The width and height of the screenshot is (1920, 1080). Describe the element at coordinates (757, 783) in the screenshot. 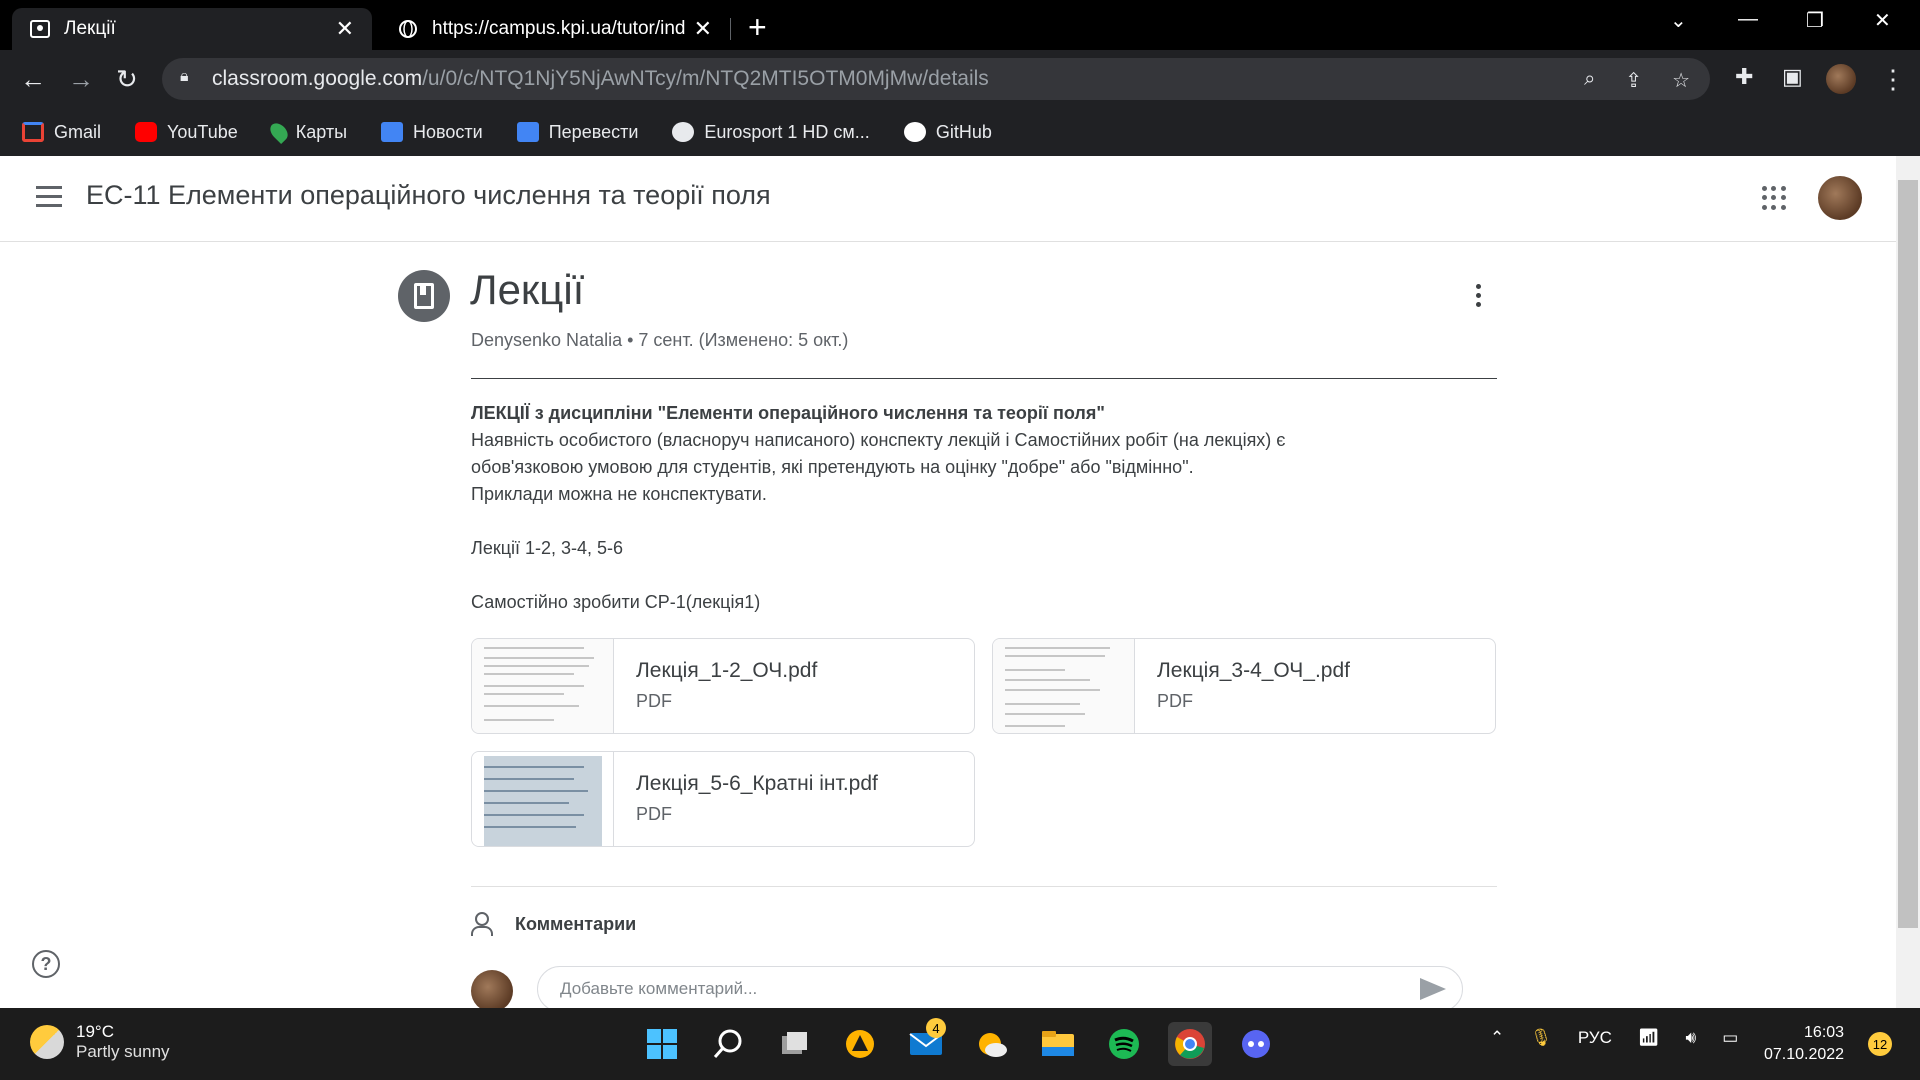

I see `attachment-name: Лекція_5-6_Кратні інт.pdf` at that location.